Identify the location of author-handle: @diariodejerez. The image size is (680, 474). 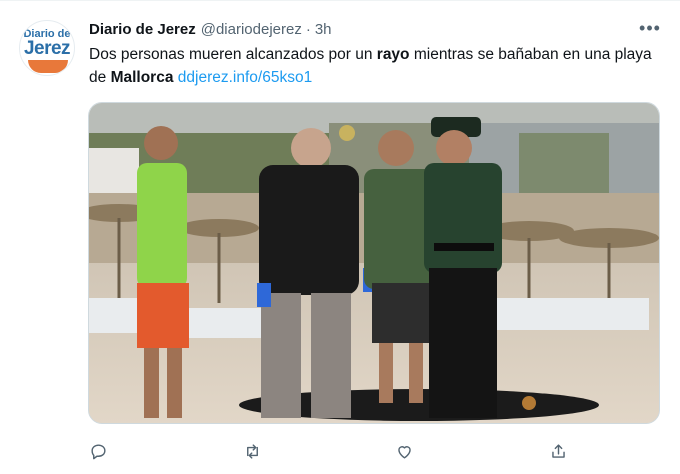
(251, 29).